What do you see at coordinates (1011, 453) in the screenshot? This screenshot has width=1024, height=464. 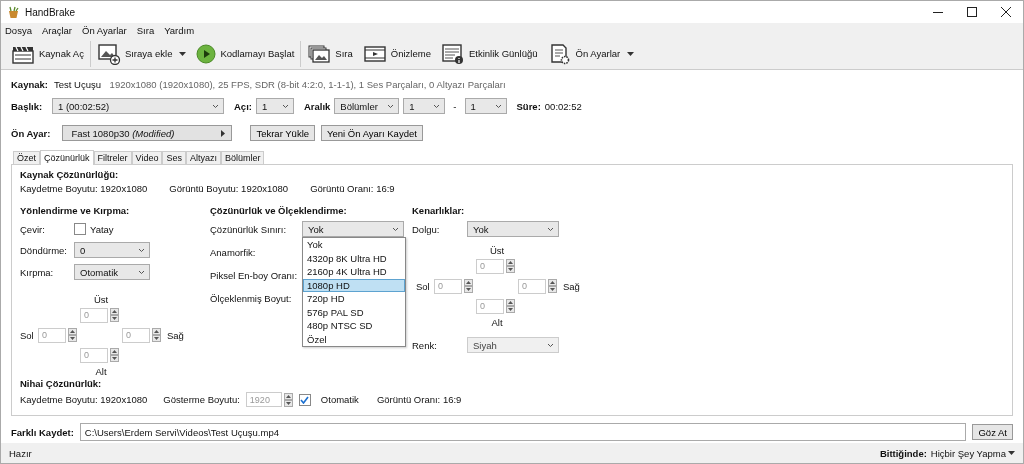 I see `caret-icon` at bounding box center [1011, 453].